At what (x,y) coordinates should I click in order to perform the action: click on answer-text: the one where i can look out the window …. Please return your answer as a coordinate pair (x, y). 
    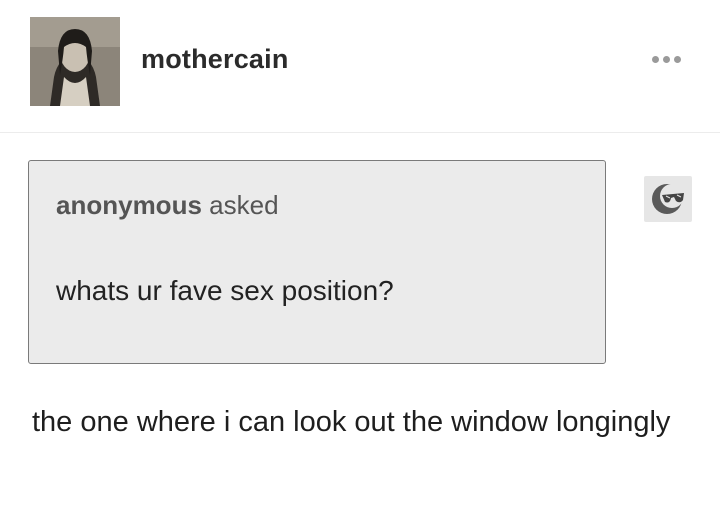
    Looking at the image, I should click on (351, 422).